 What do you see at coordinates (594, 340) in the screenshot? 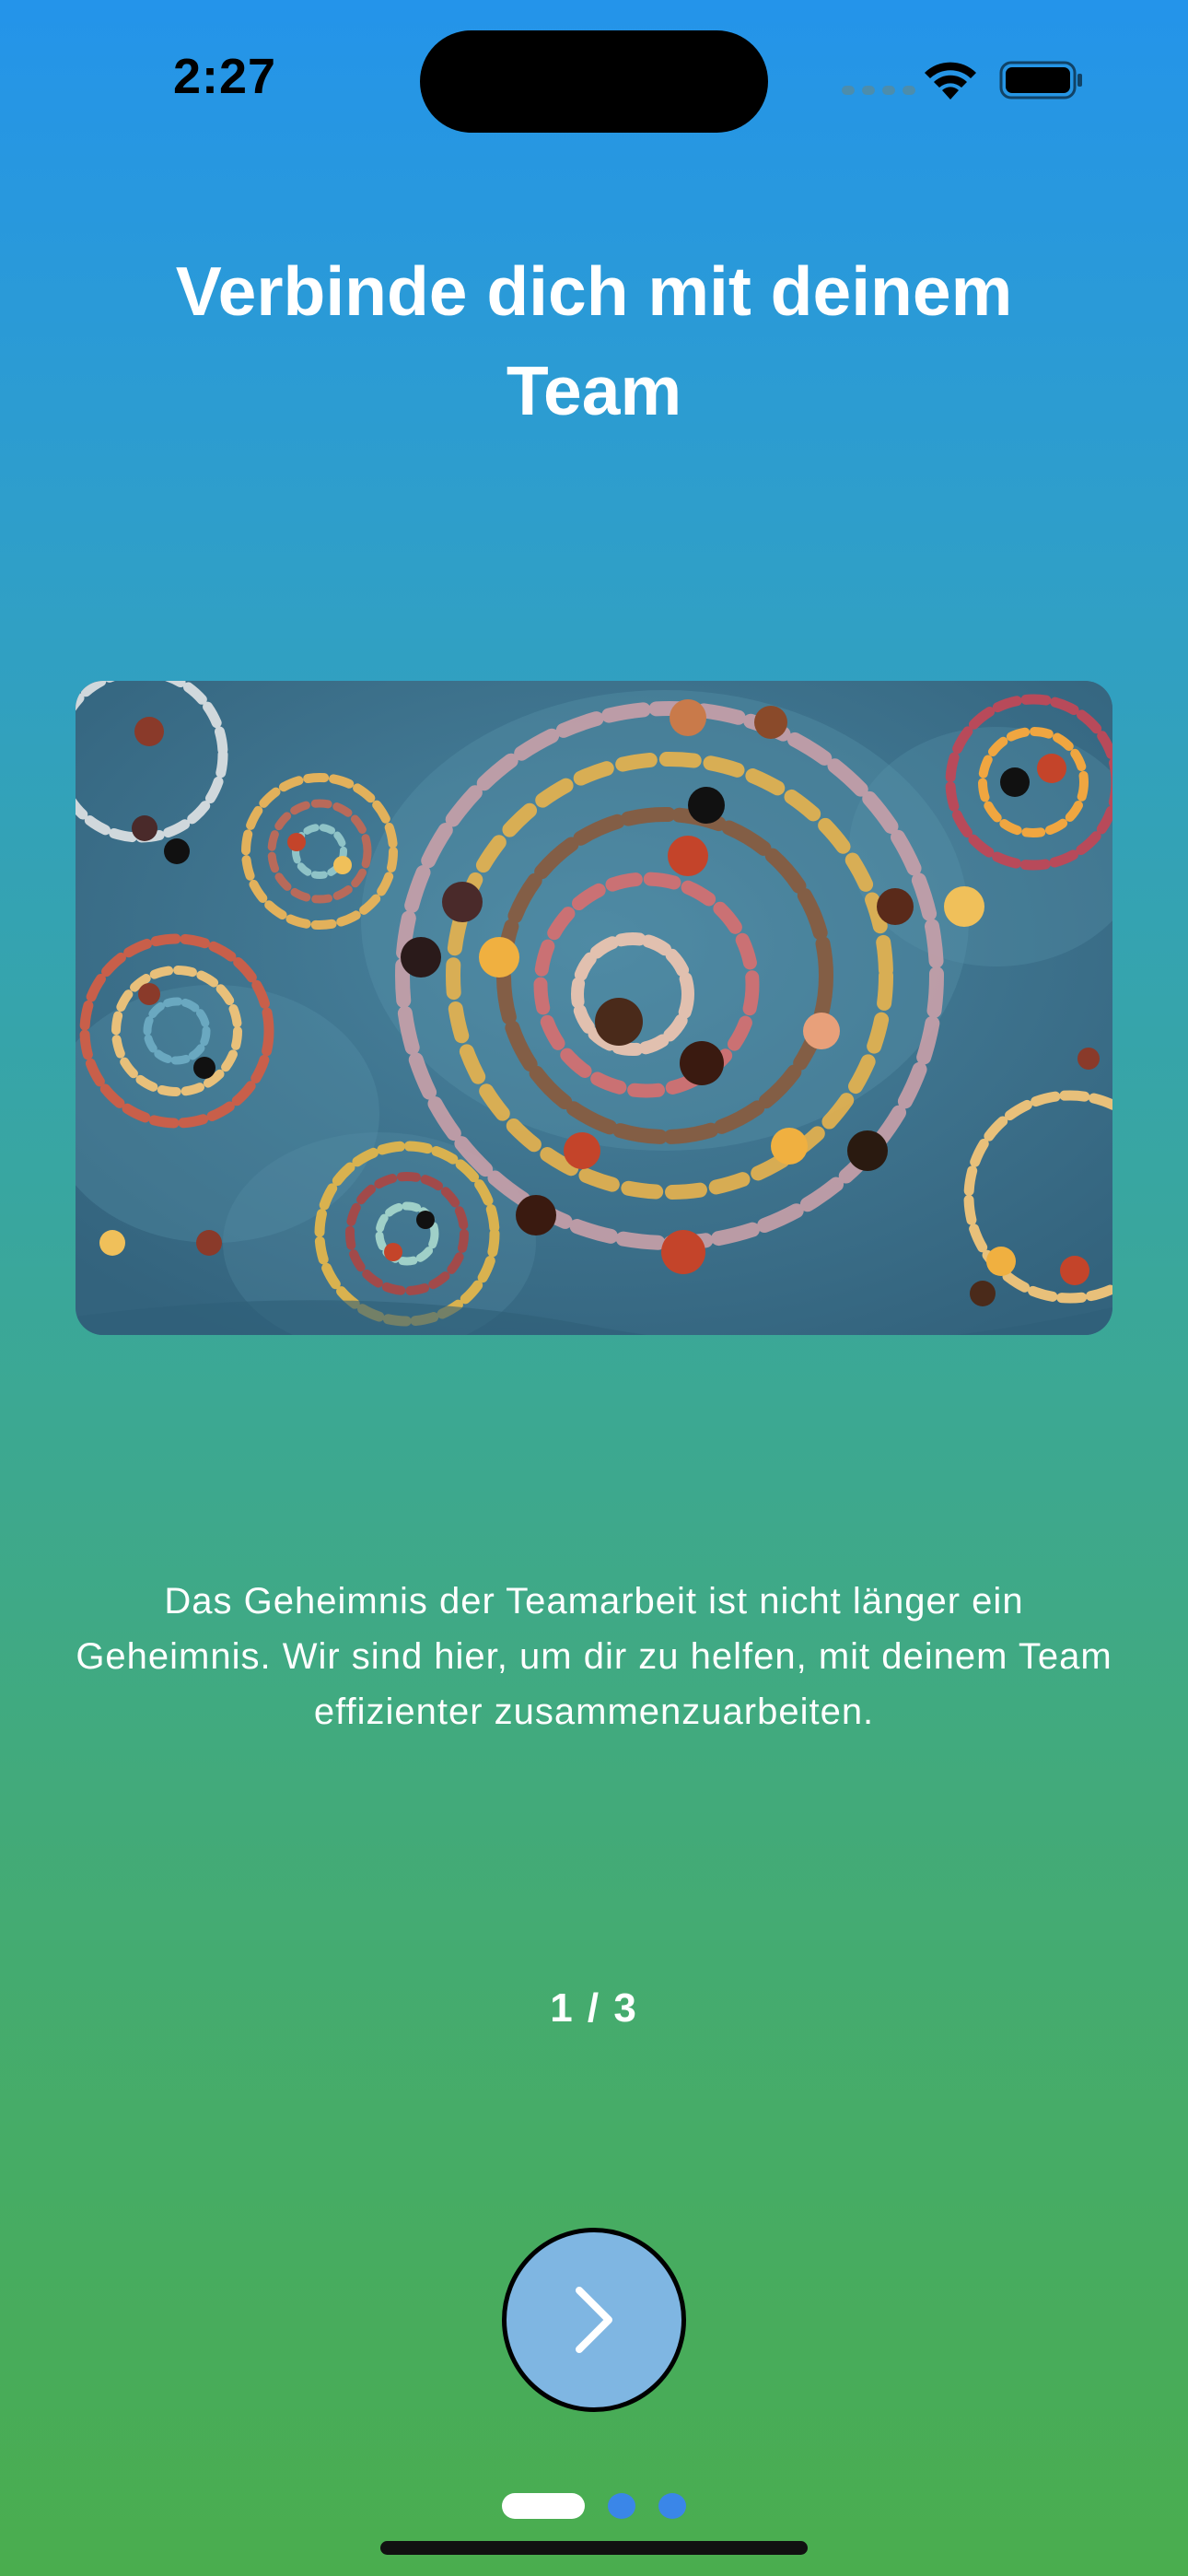
I see `page-title: Verbinde dich mit deinem Team` at bounding box center [594, 340].